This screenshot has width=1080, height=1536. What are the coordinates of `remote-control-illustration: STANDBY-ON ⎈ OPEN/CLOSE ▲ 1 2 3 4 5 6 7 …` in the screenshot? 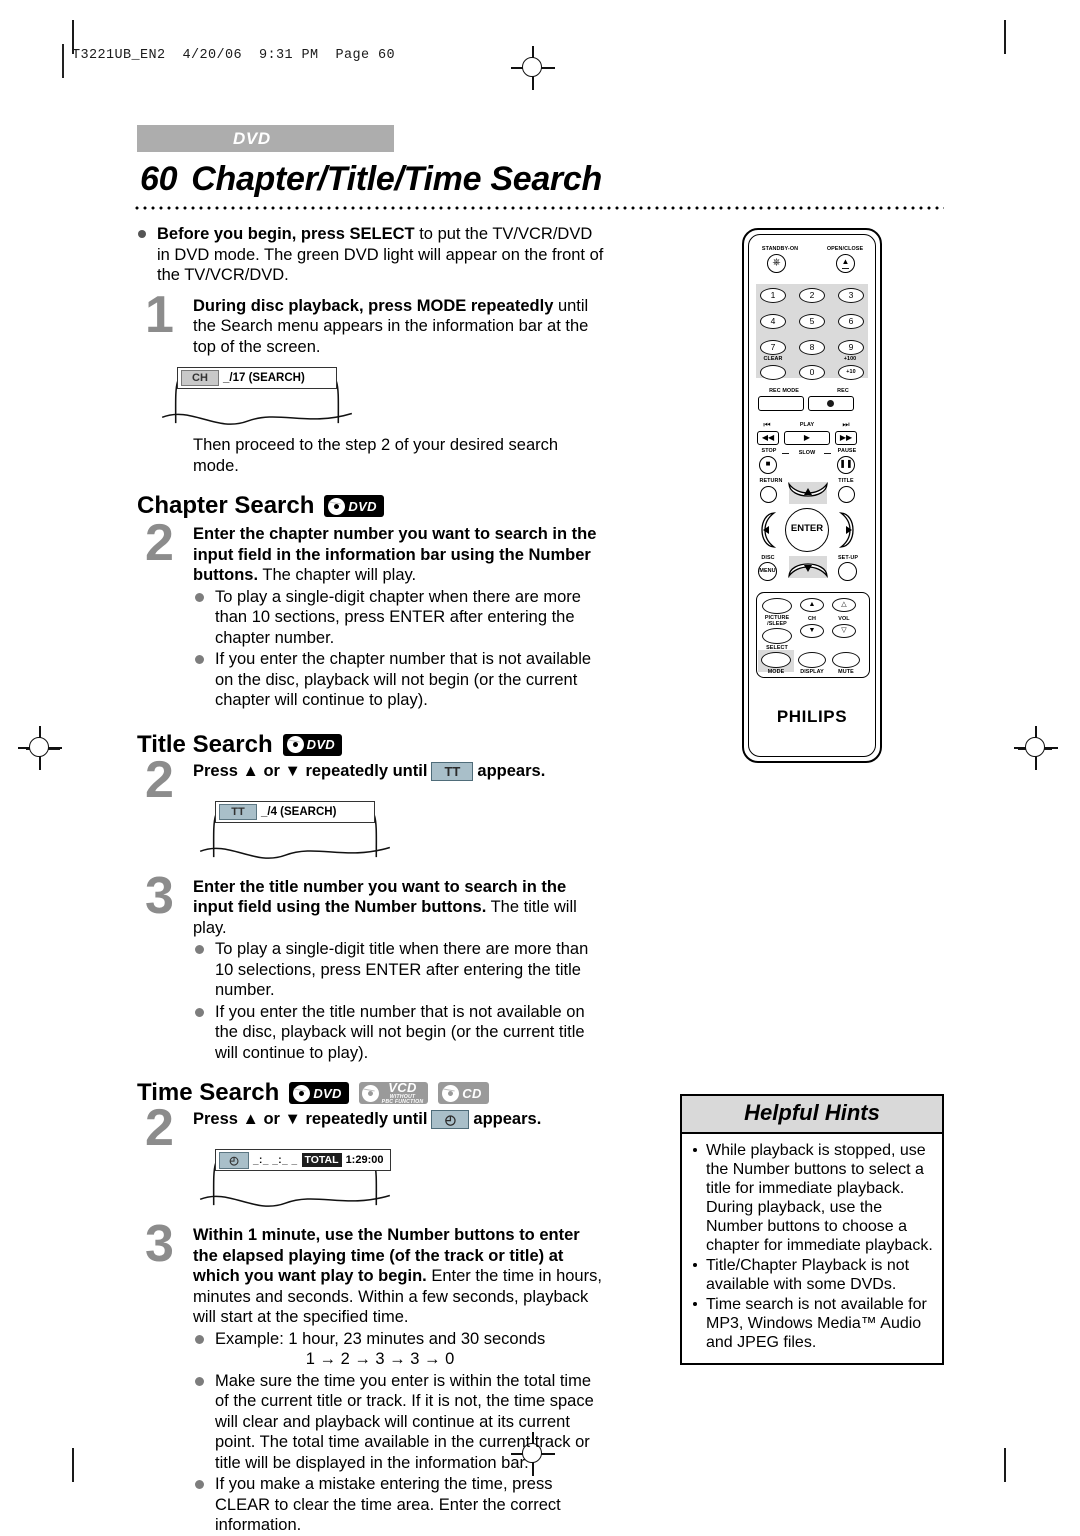 It's located at (812, 495).